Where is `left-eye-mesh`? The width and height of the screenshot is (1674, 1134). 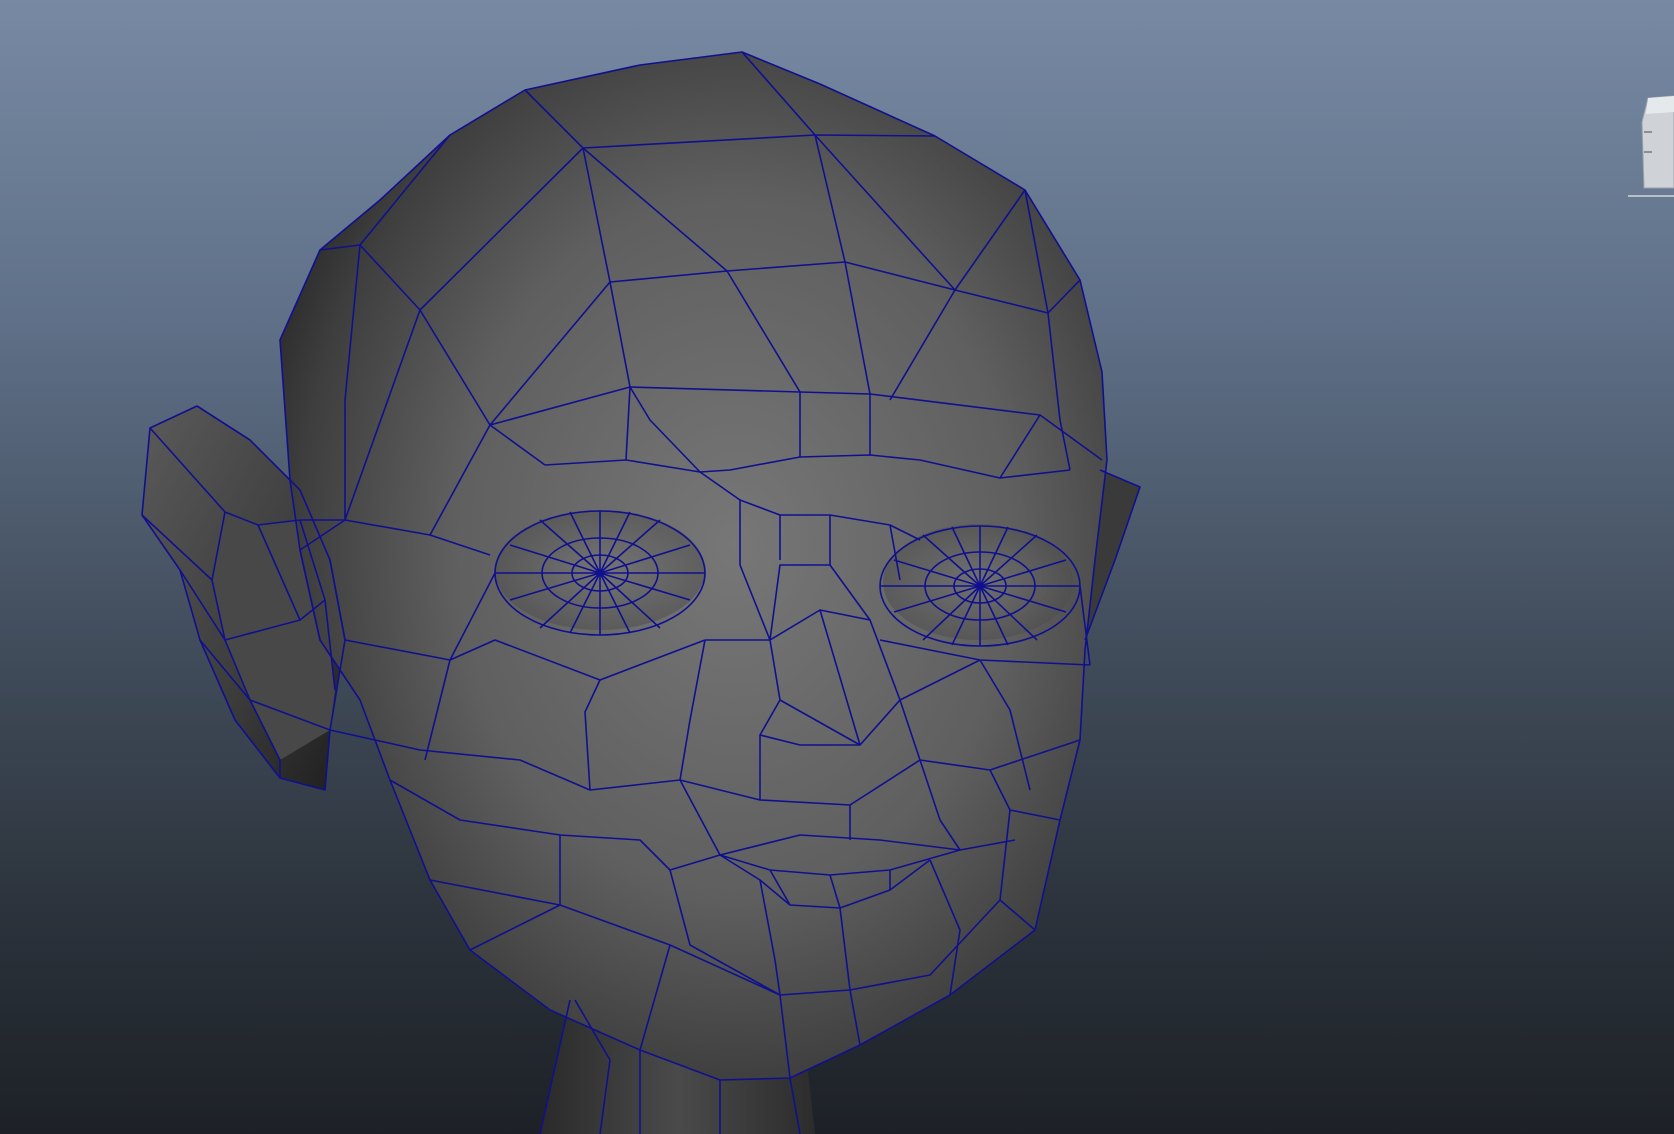
left-eye-mesh is located at coordinates (600, 573).